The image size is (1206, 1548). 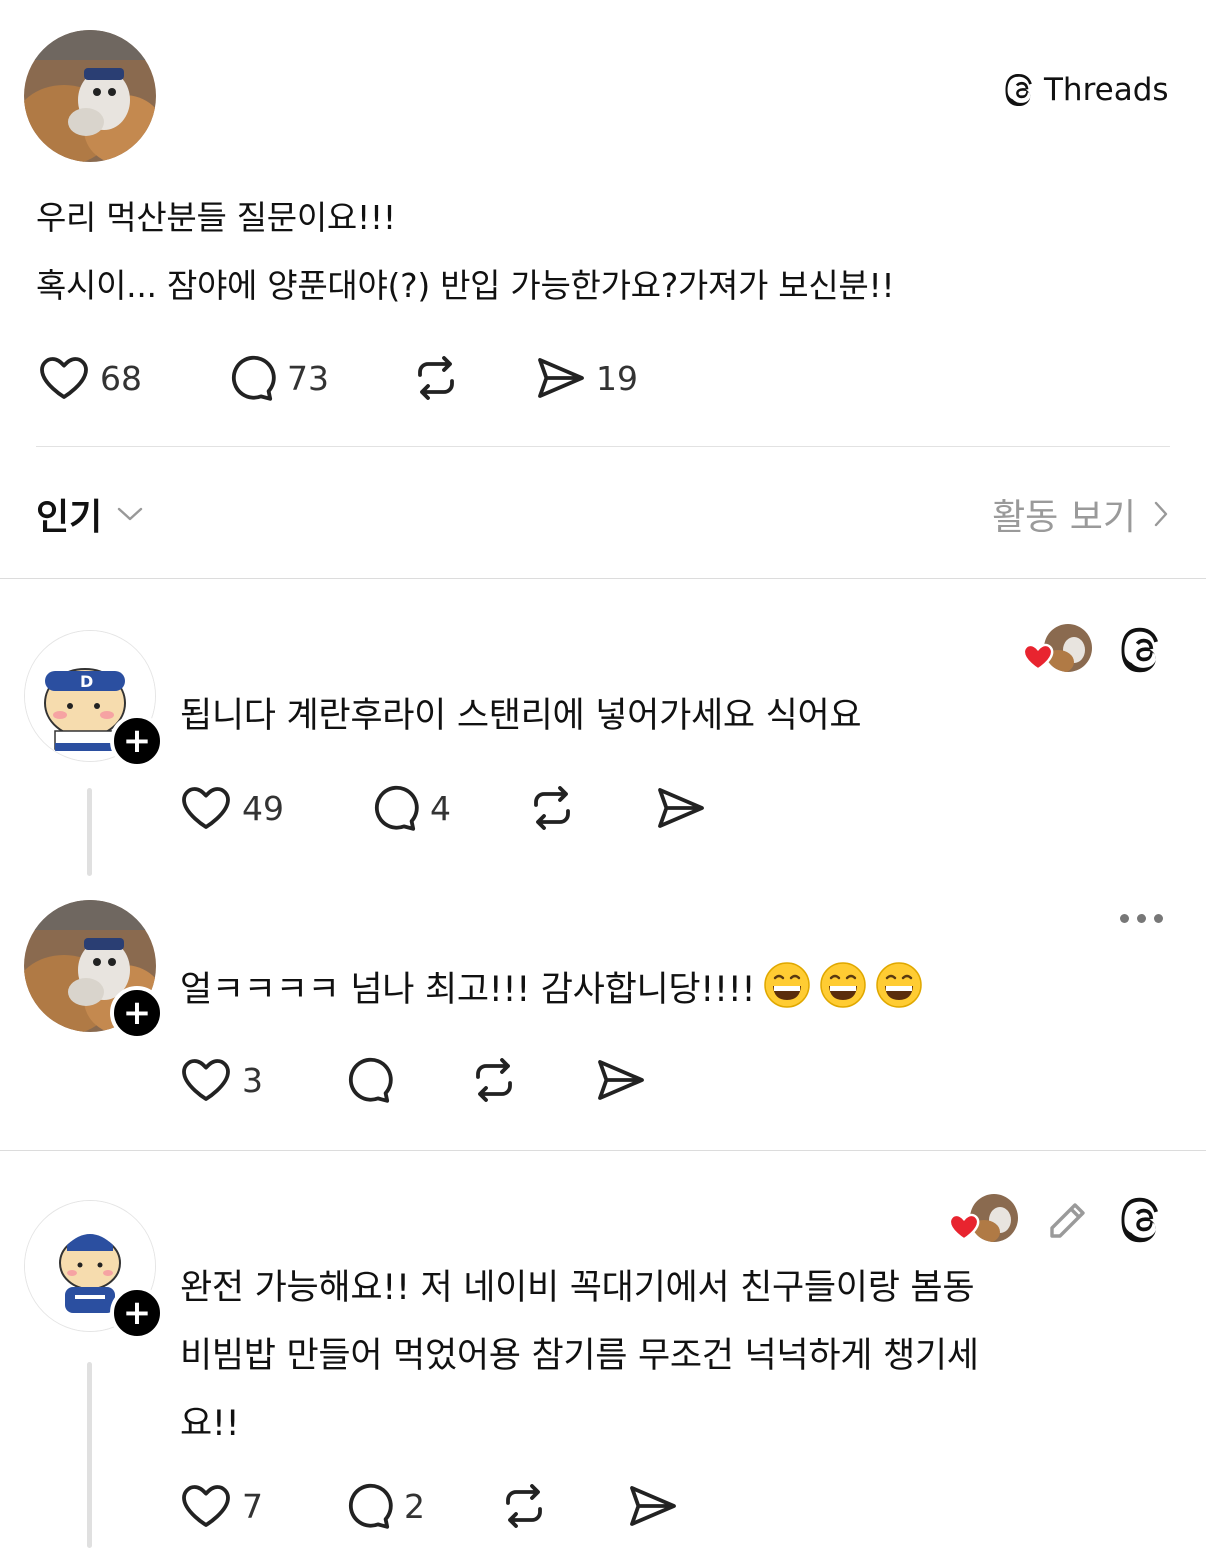 I want to click on more-icon, so click(x=1141, y=918).